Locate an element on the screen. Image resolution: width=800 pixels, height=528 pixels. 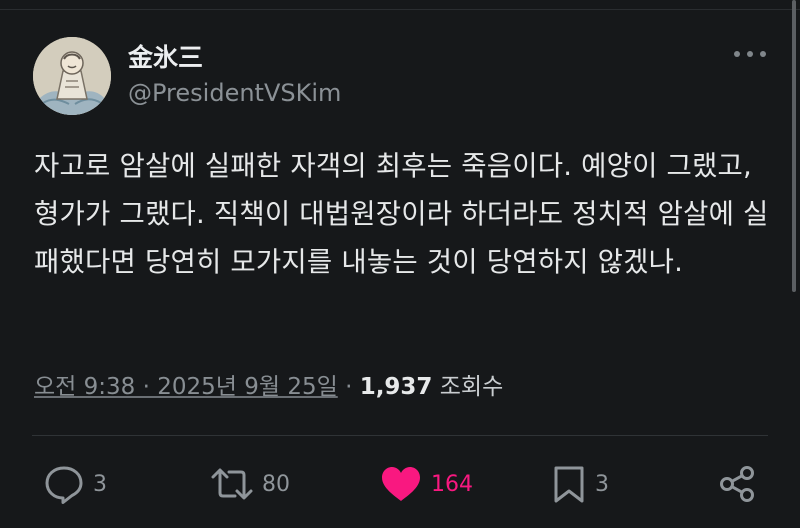
share-icon is located at coordinates (737, 484).